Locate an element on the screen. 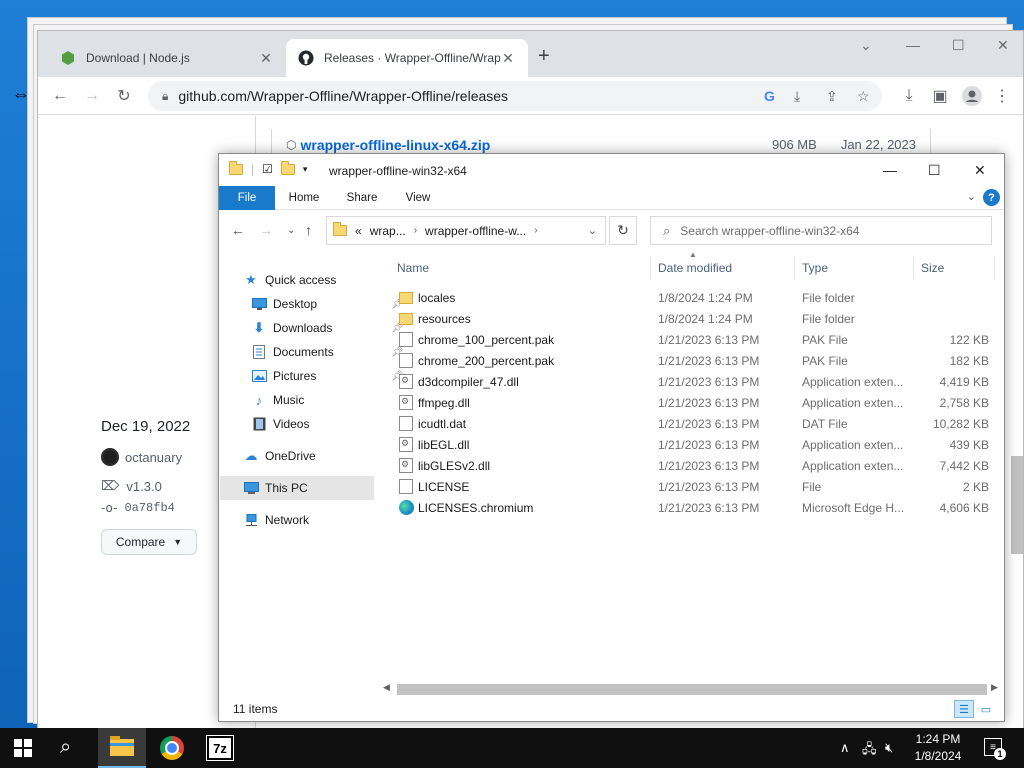 The height and width of the screenshot is (768, 1024). breadcrumb-overflow: « is located at coordinates (358, 231).